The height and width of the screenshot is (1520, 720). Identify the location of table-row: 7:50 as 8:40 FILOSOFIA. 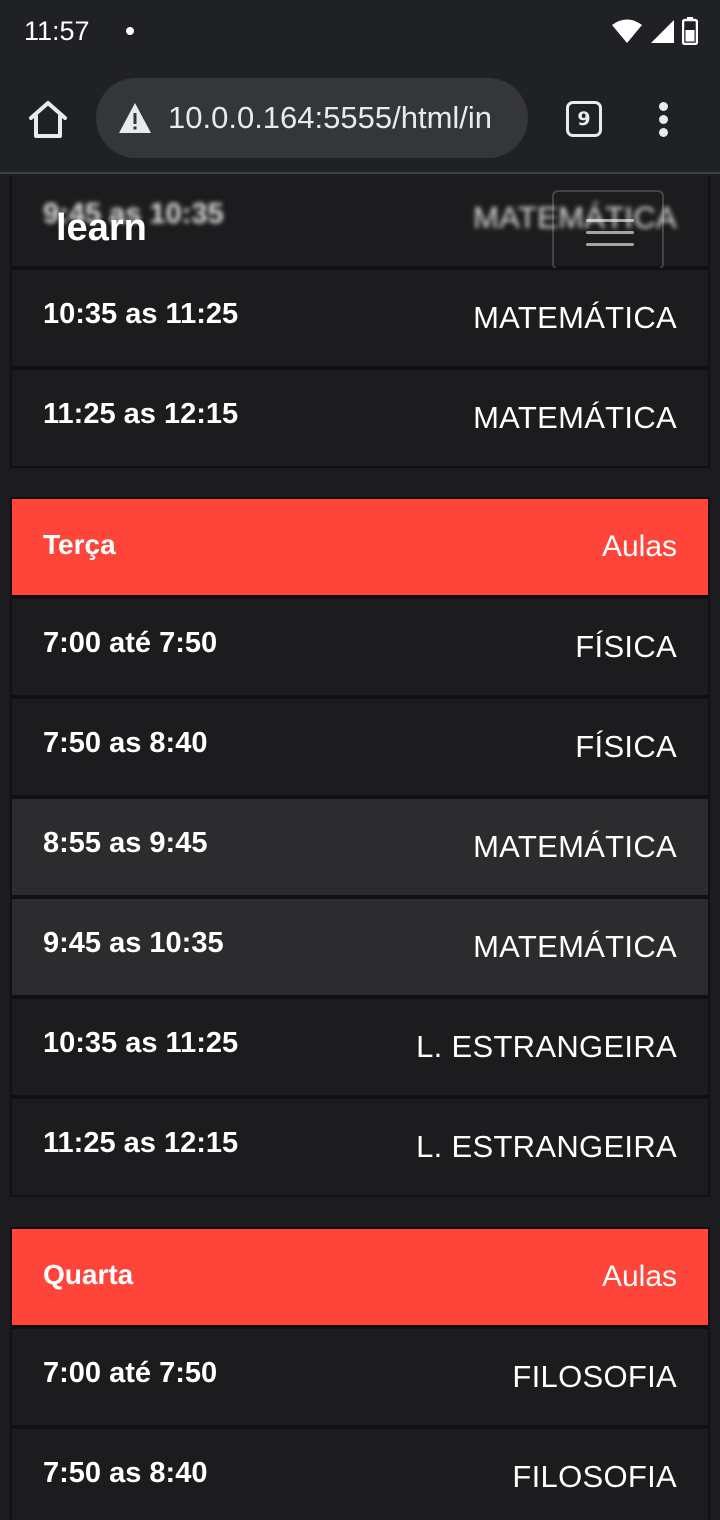
(360, 1473).